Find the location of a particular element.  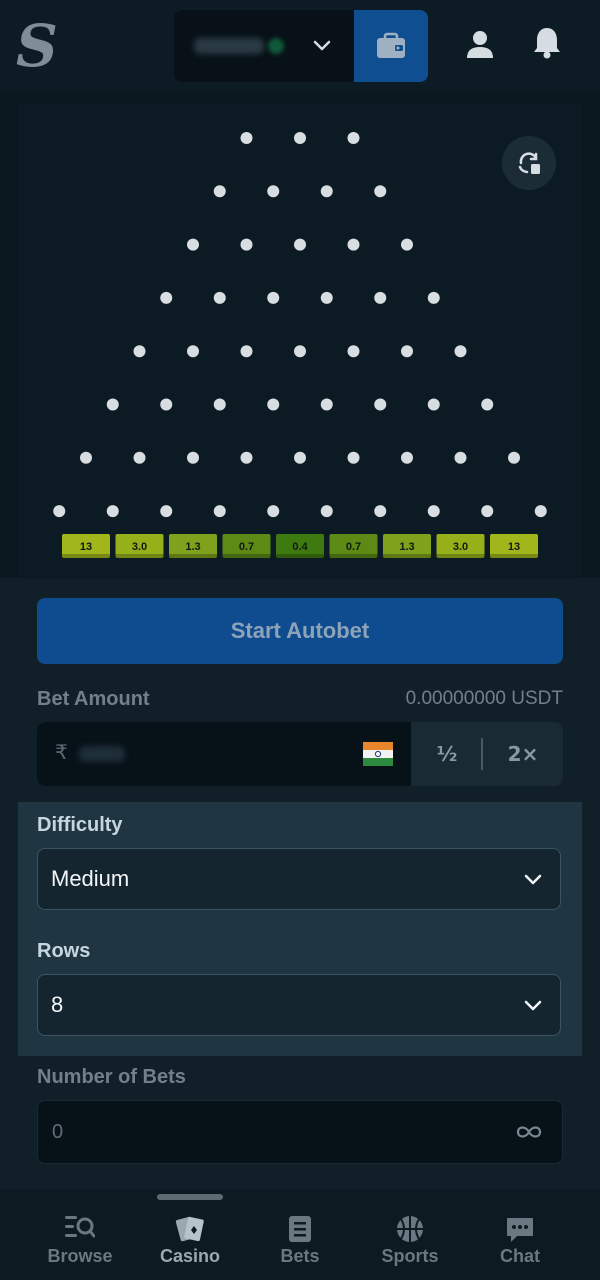

nav-label: Casino is located at coordinates (189, 1256).